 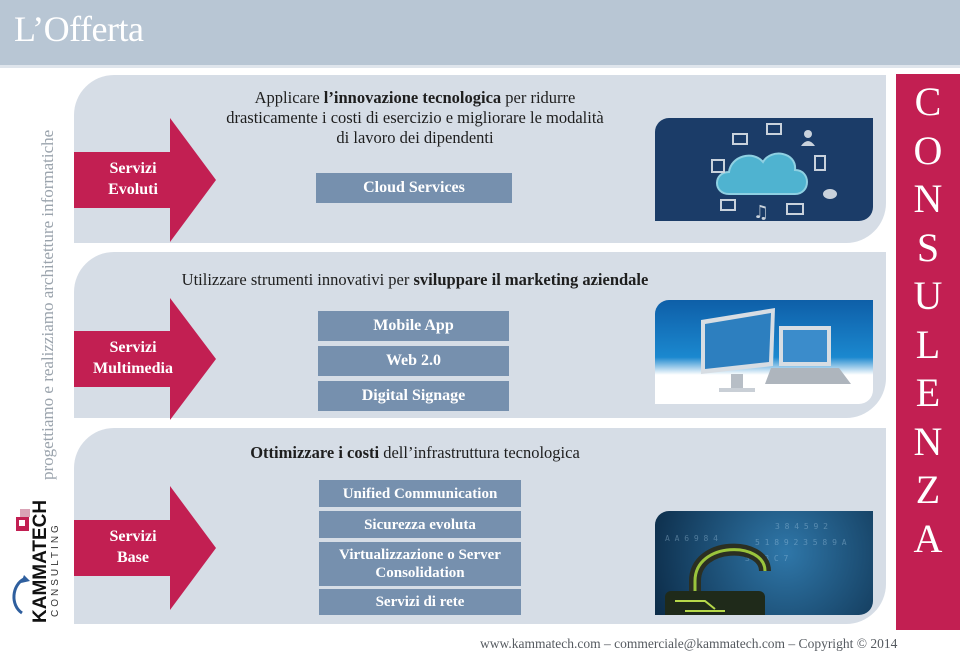 I want to click on svg-text: A A 6 9 8 4, so click(x=691, y=538).